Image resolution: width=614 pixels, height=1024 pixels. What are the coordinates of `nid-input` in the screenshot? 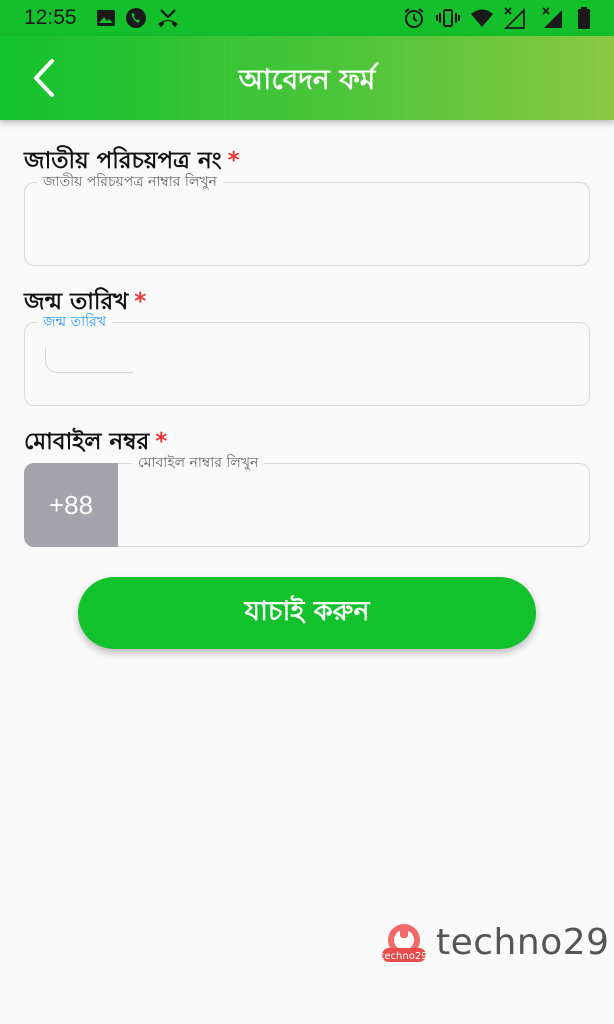 It's located at (307, 225).